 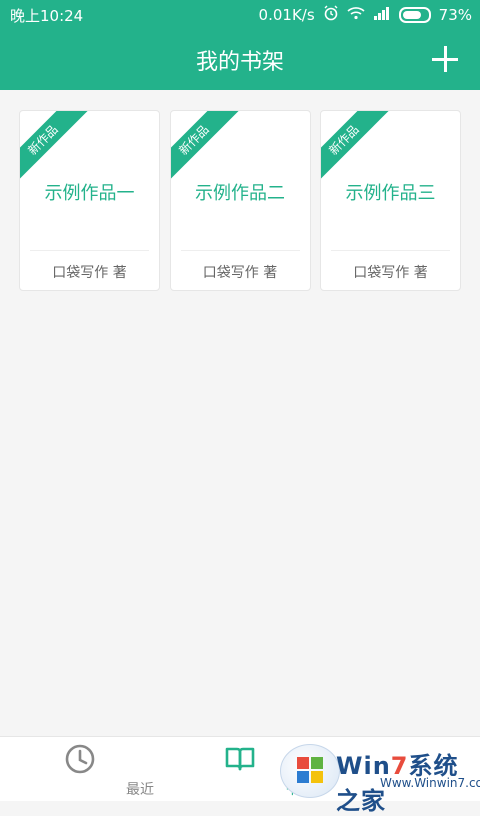 I want to click on battery-icon, so click(x=414, y=15).